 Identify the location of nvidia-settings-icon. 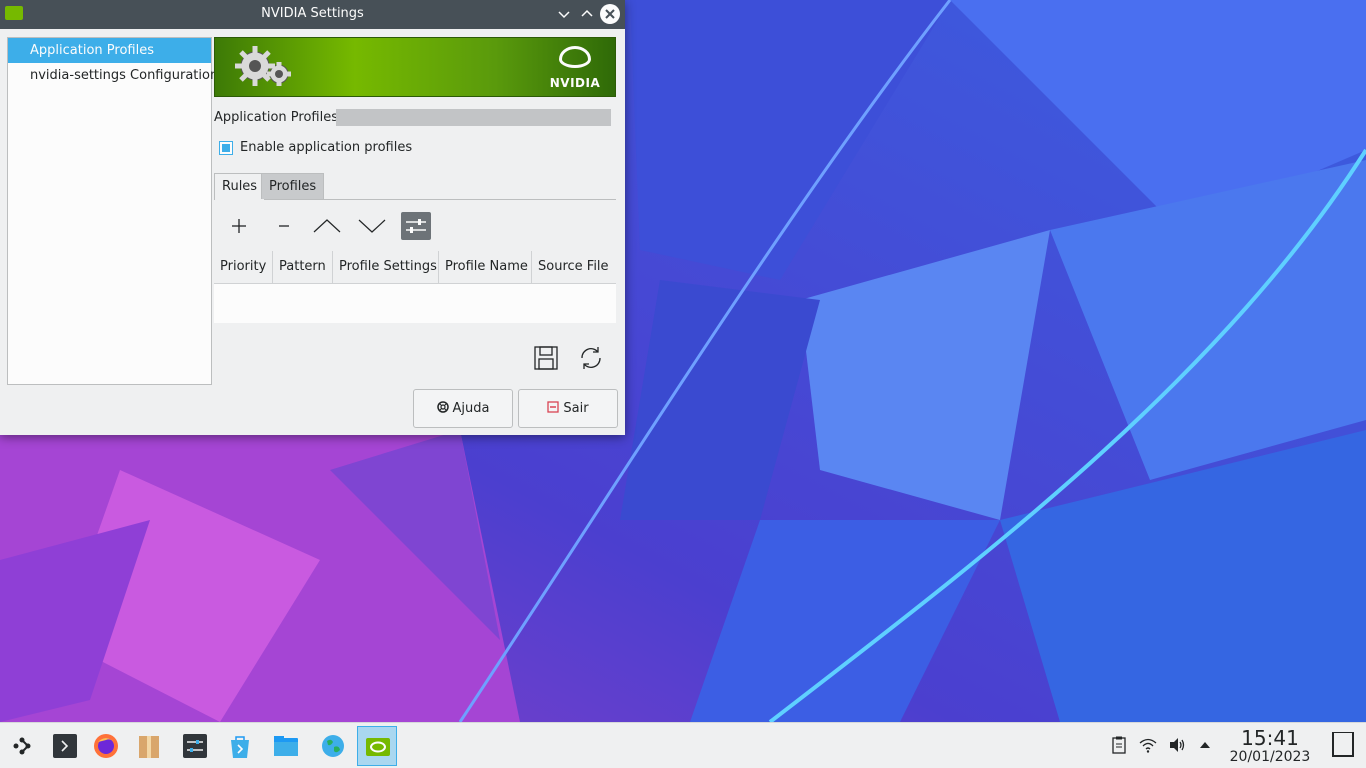
(378, 747).